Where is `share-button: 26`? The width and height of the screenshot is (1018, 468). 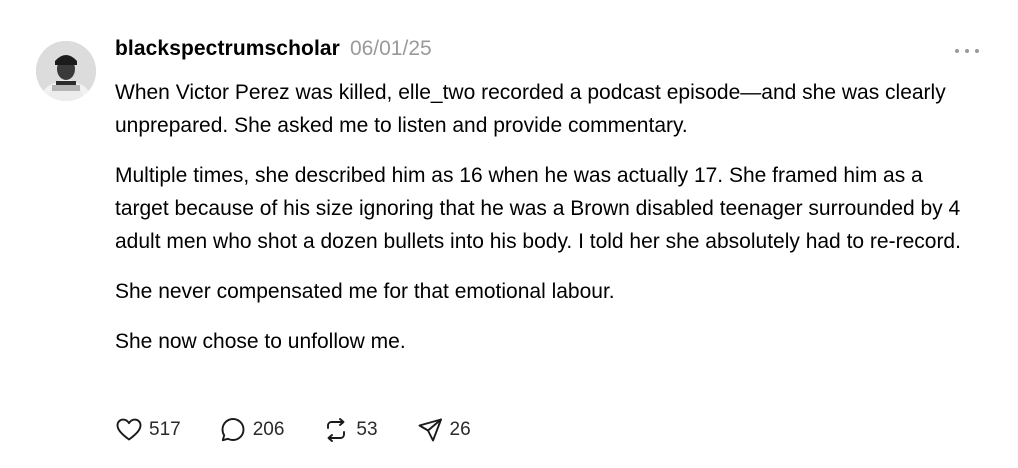 share-button: 26 is located at coordinates (443, 430).